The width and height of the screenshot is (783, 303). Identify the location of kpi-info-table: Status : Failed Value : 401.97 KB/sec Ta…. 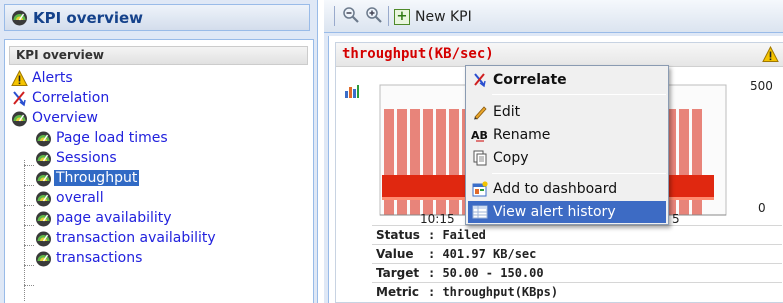
(577, 263).